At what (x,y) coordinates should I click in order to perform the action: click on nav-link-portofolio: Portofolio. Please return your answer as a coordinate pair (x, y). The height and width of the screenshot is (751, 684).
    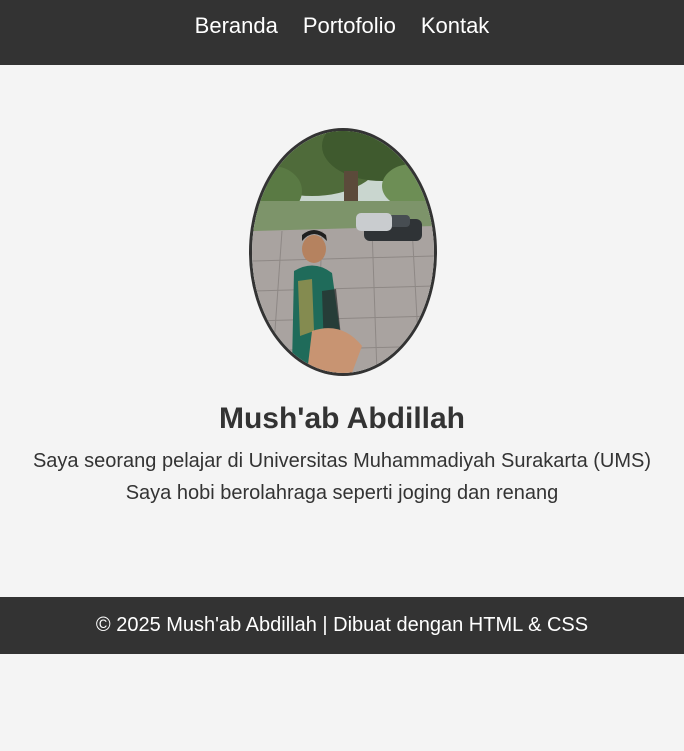
    Looking at the image, I should click on (349, 26).